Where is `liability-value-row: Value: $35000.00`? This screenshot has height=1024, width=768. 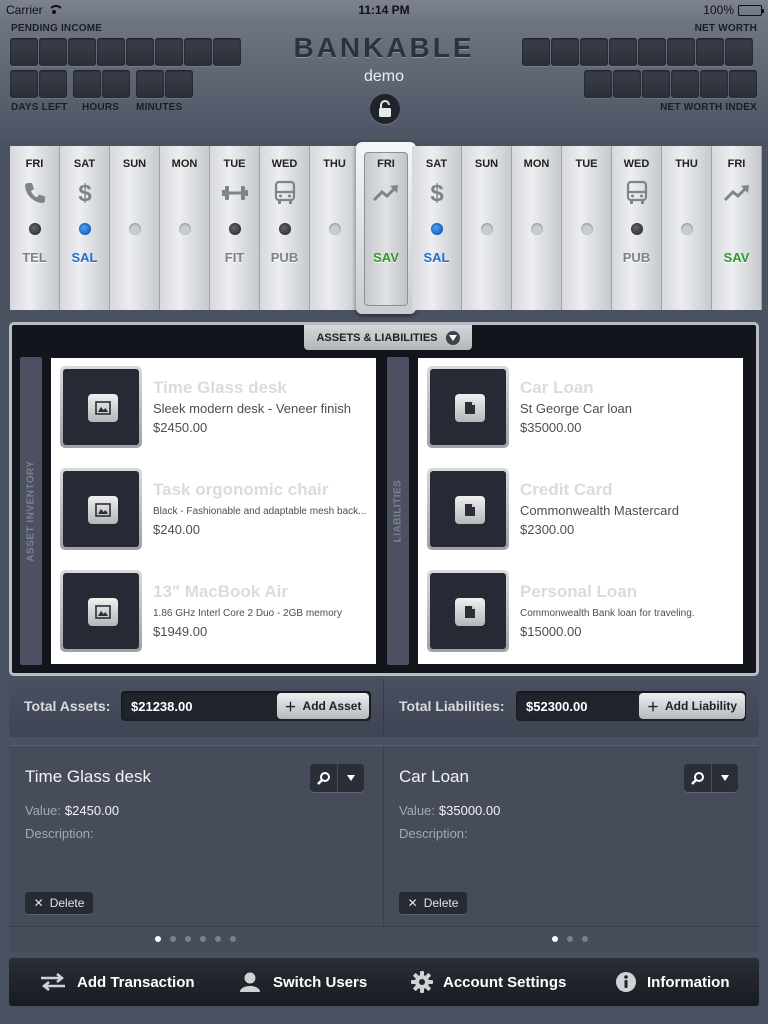
liability-value-row: Value: $35000.00 is located at coordinates (449, 810).